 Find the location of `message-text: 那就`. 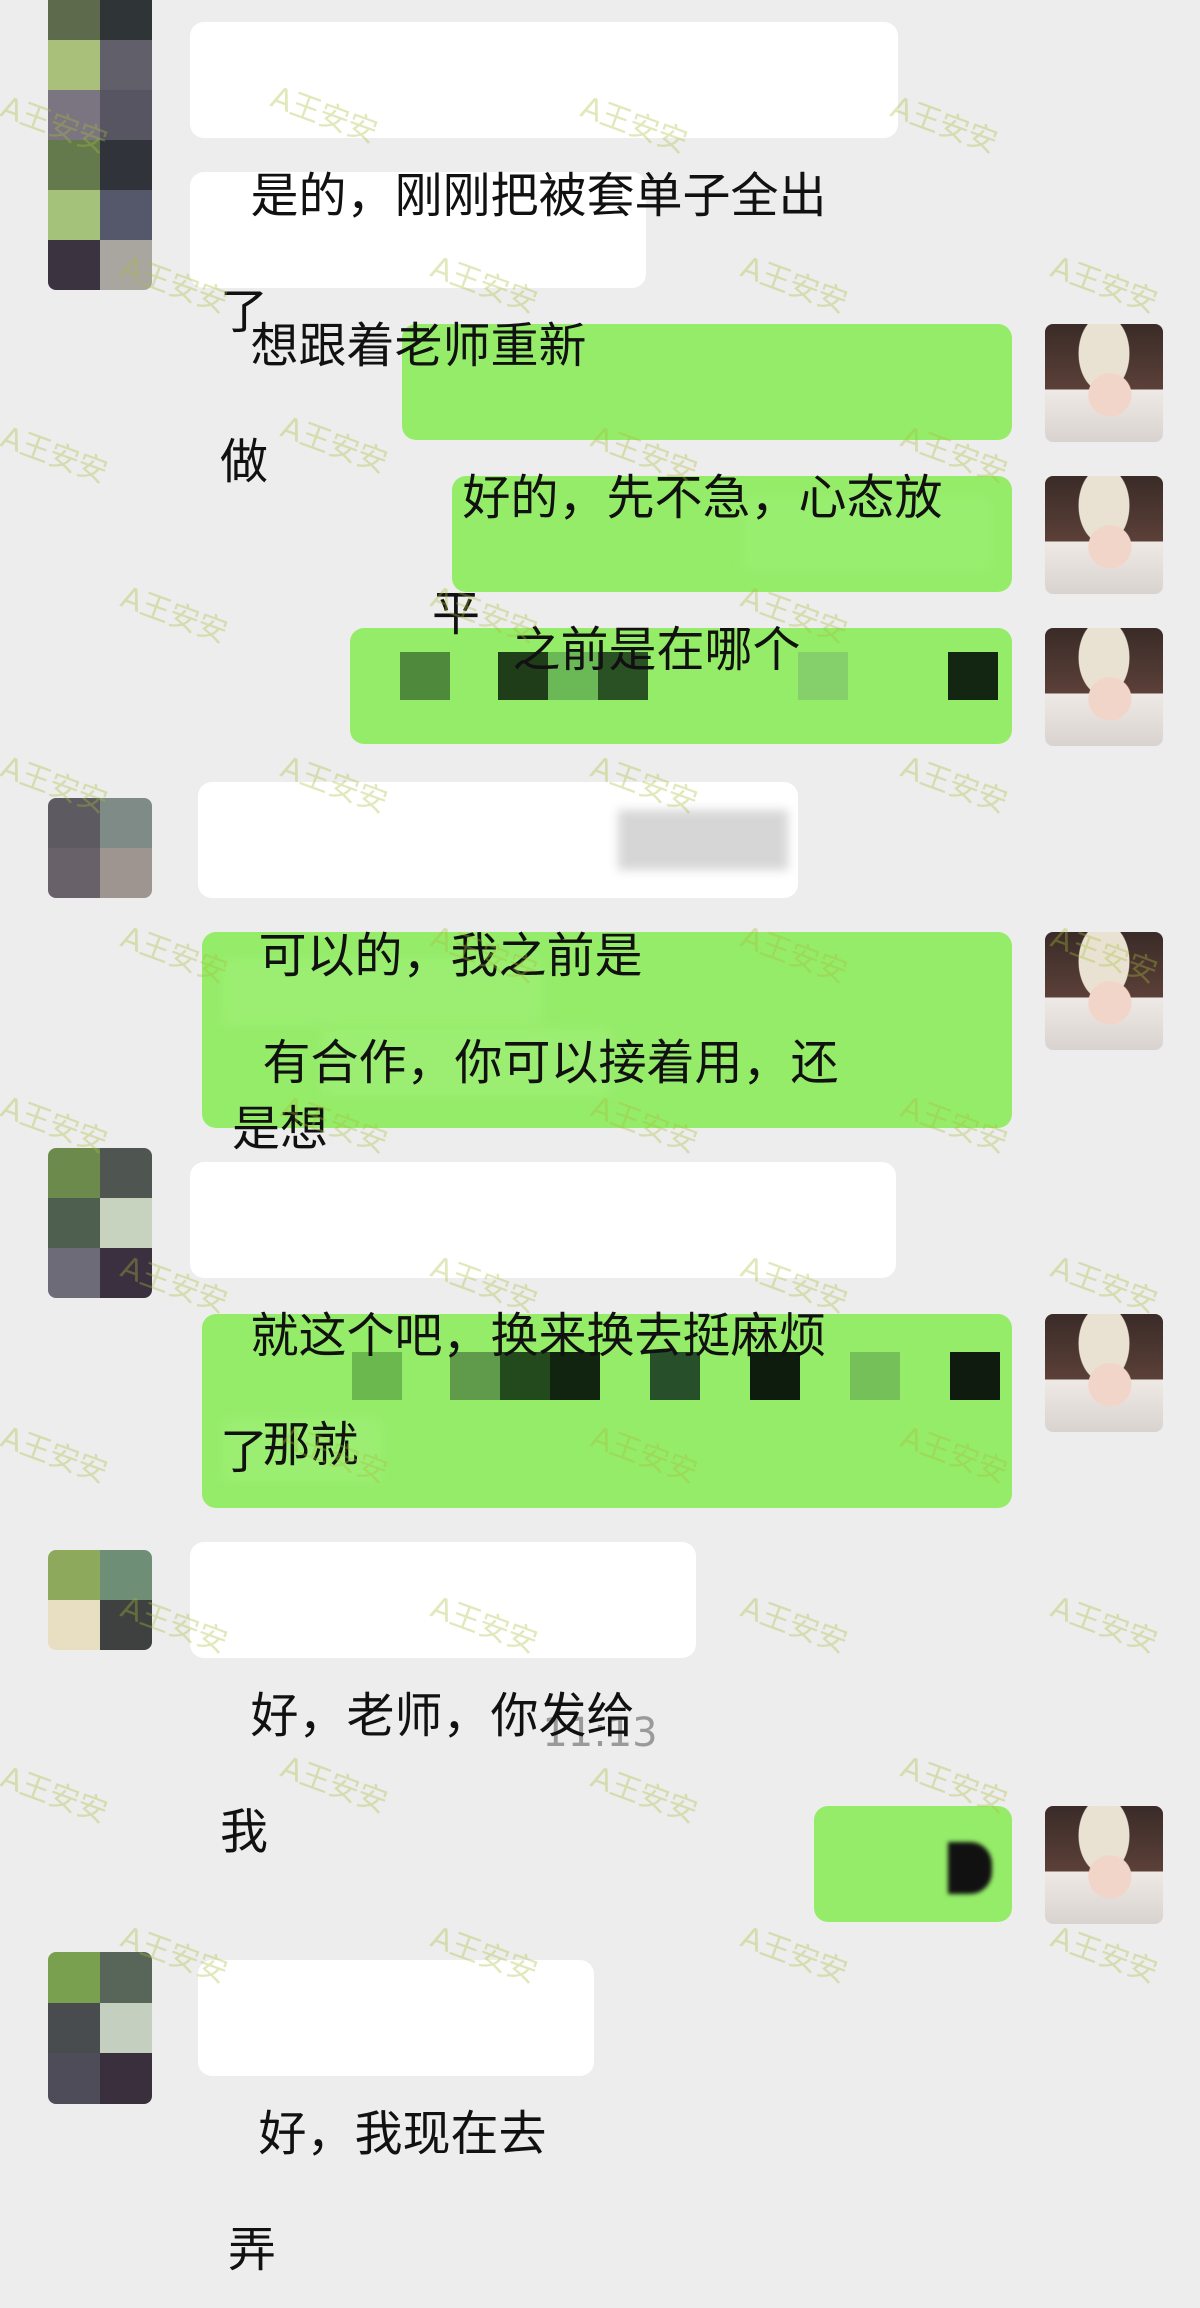

message-text: 那就 is located at coordinates (310, 1445).